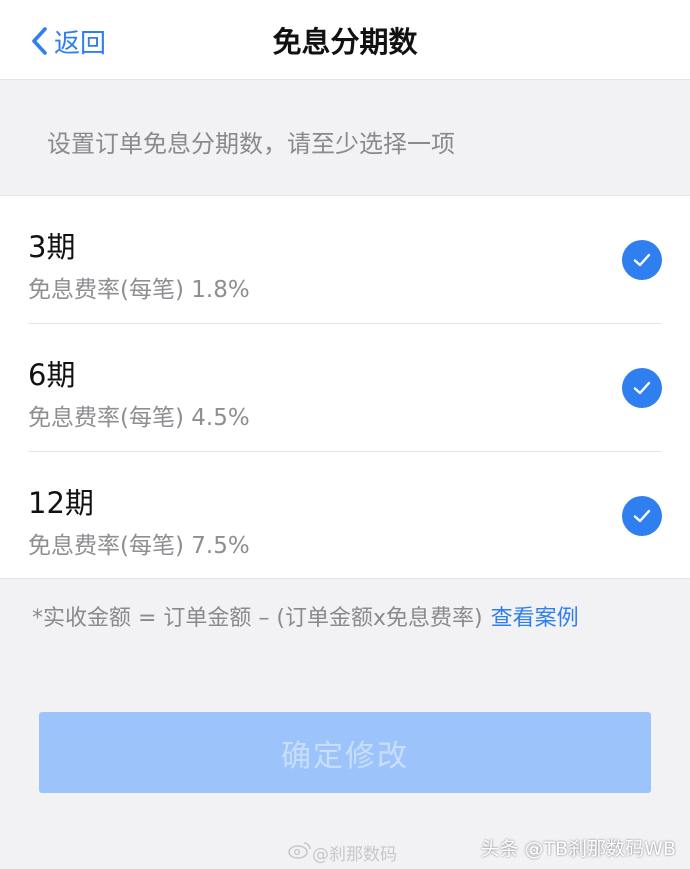  What do you see at coordinates (354, 855) in the screenshot?
I see `watermark-text: @刹那数码` at bounding box center [354, 855].